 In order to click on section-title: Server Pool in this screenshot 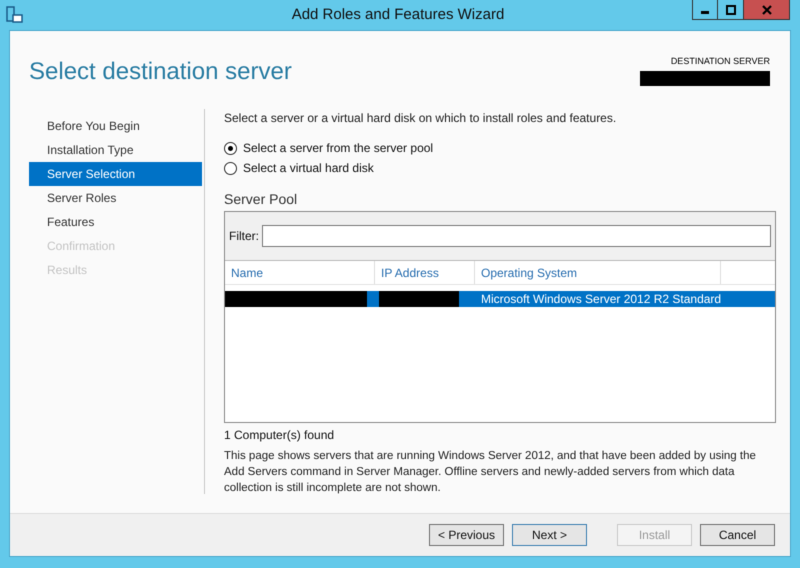, I will do `click(261, 199)`.